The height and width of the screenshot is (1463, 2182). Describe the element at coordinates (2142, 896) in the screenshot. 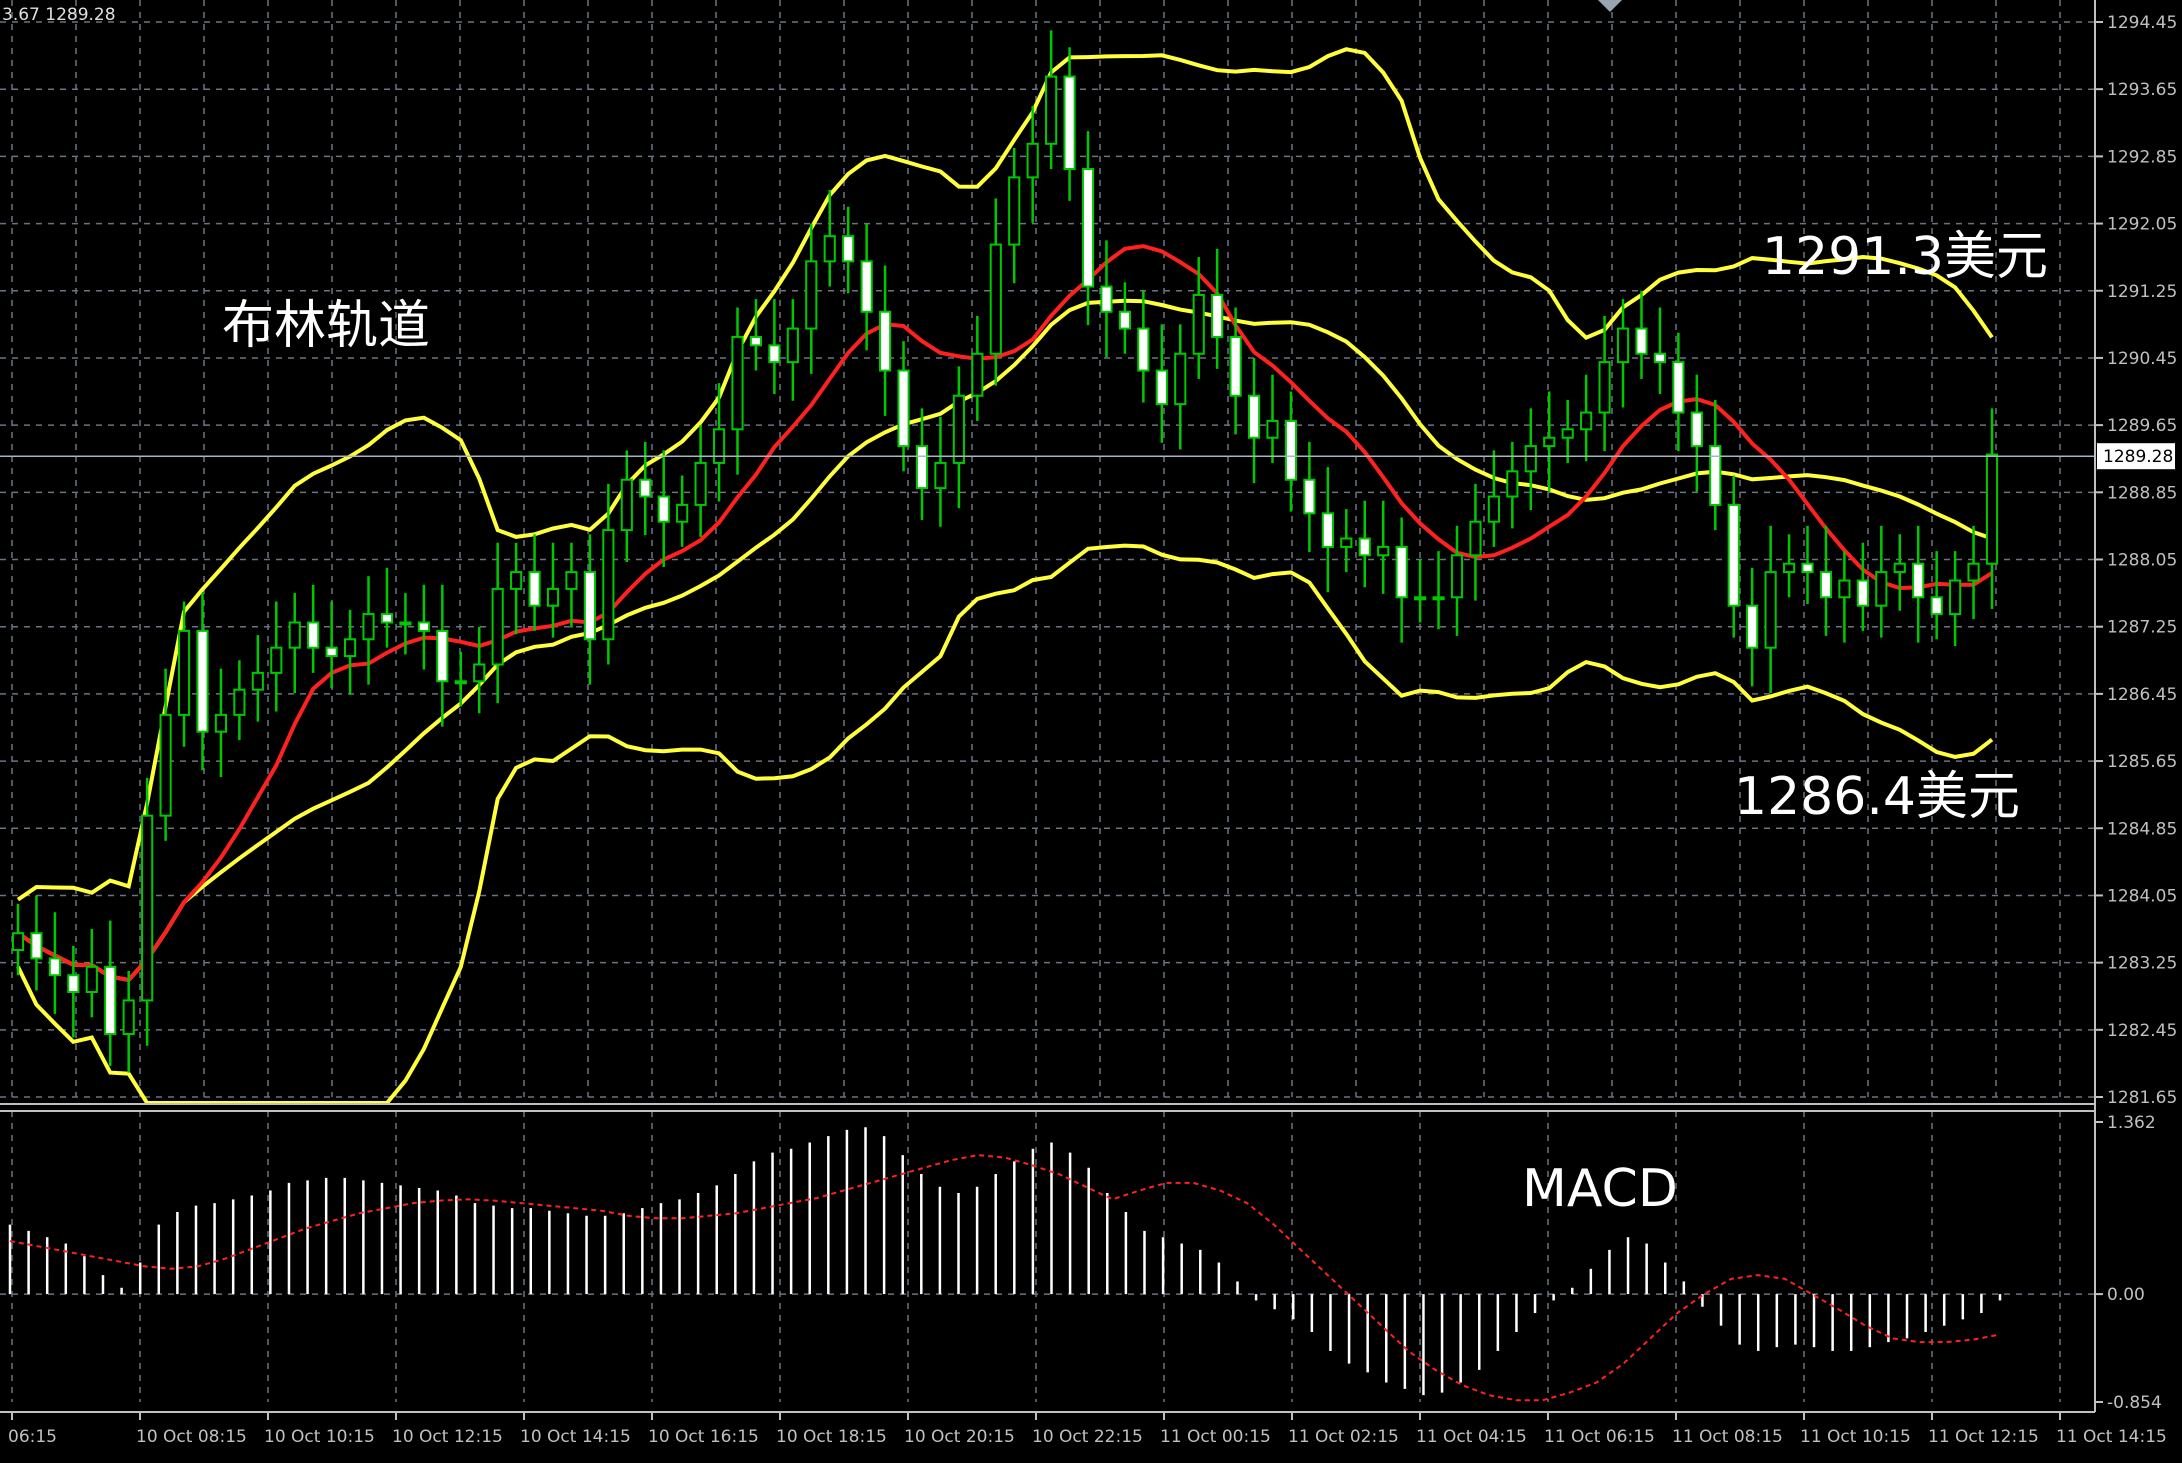

I see `price-tick-label: 1284.05` at that location.